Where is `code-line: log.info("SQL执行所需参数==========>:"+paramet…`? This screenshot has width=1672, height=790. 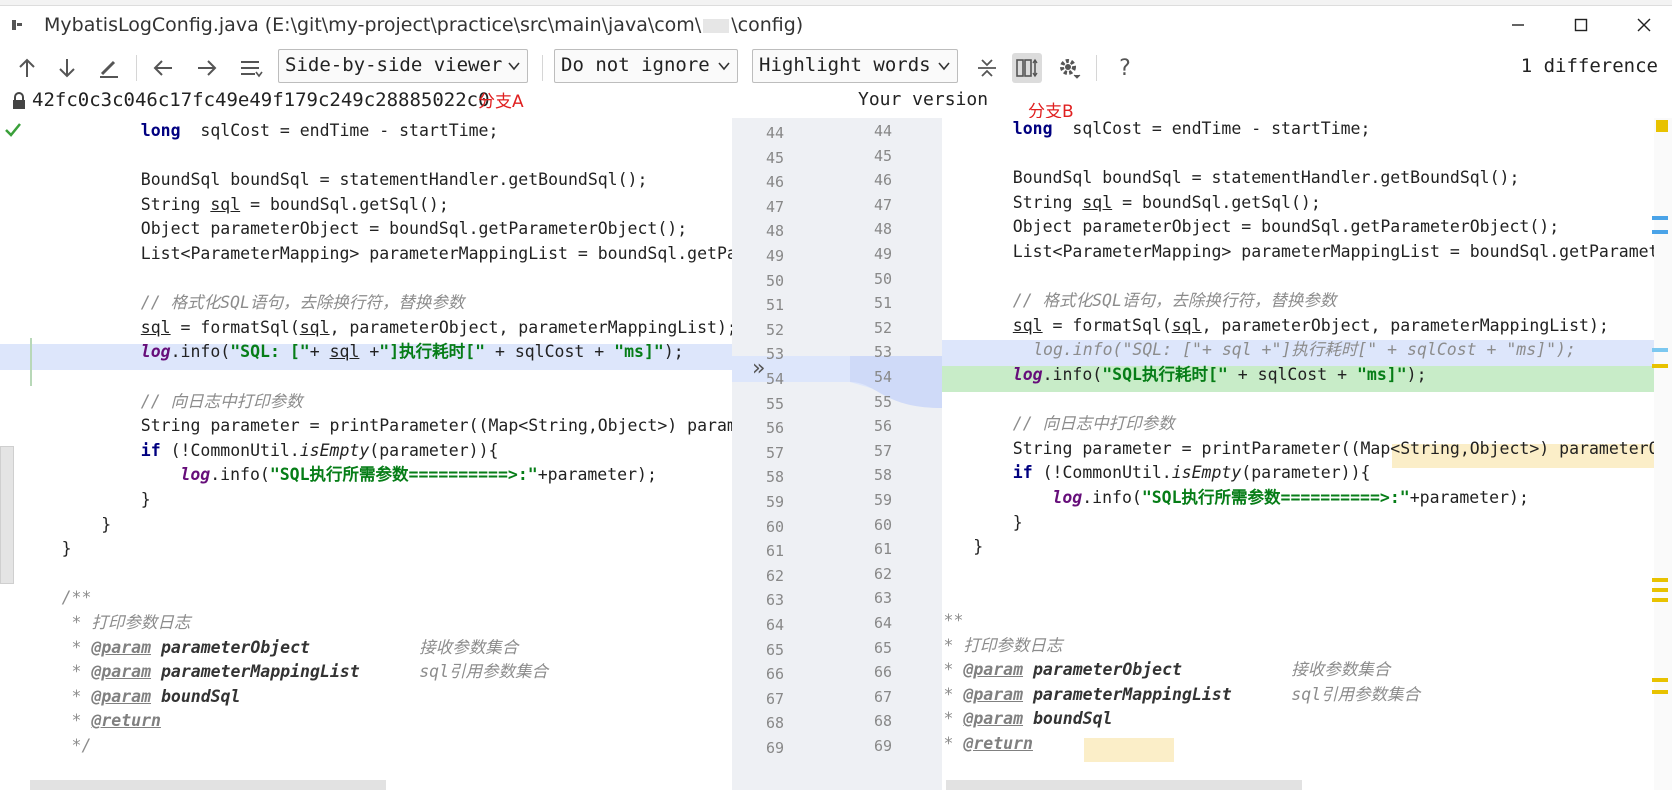
code-line: log.info("SQL执行所需参数==========>:"+paramet… is located at coordinates (1290, 498).